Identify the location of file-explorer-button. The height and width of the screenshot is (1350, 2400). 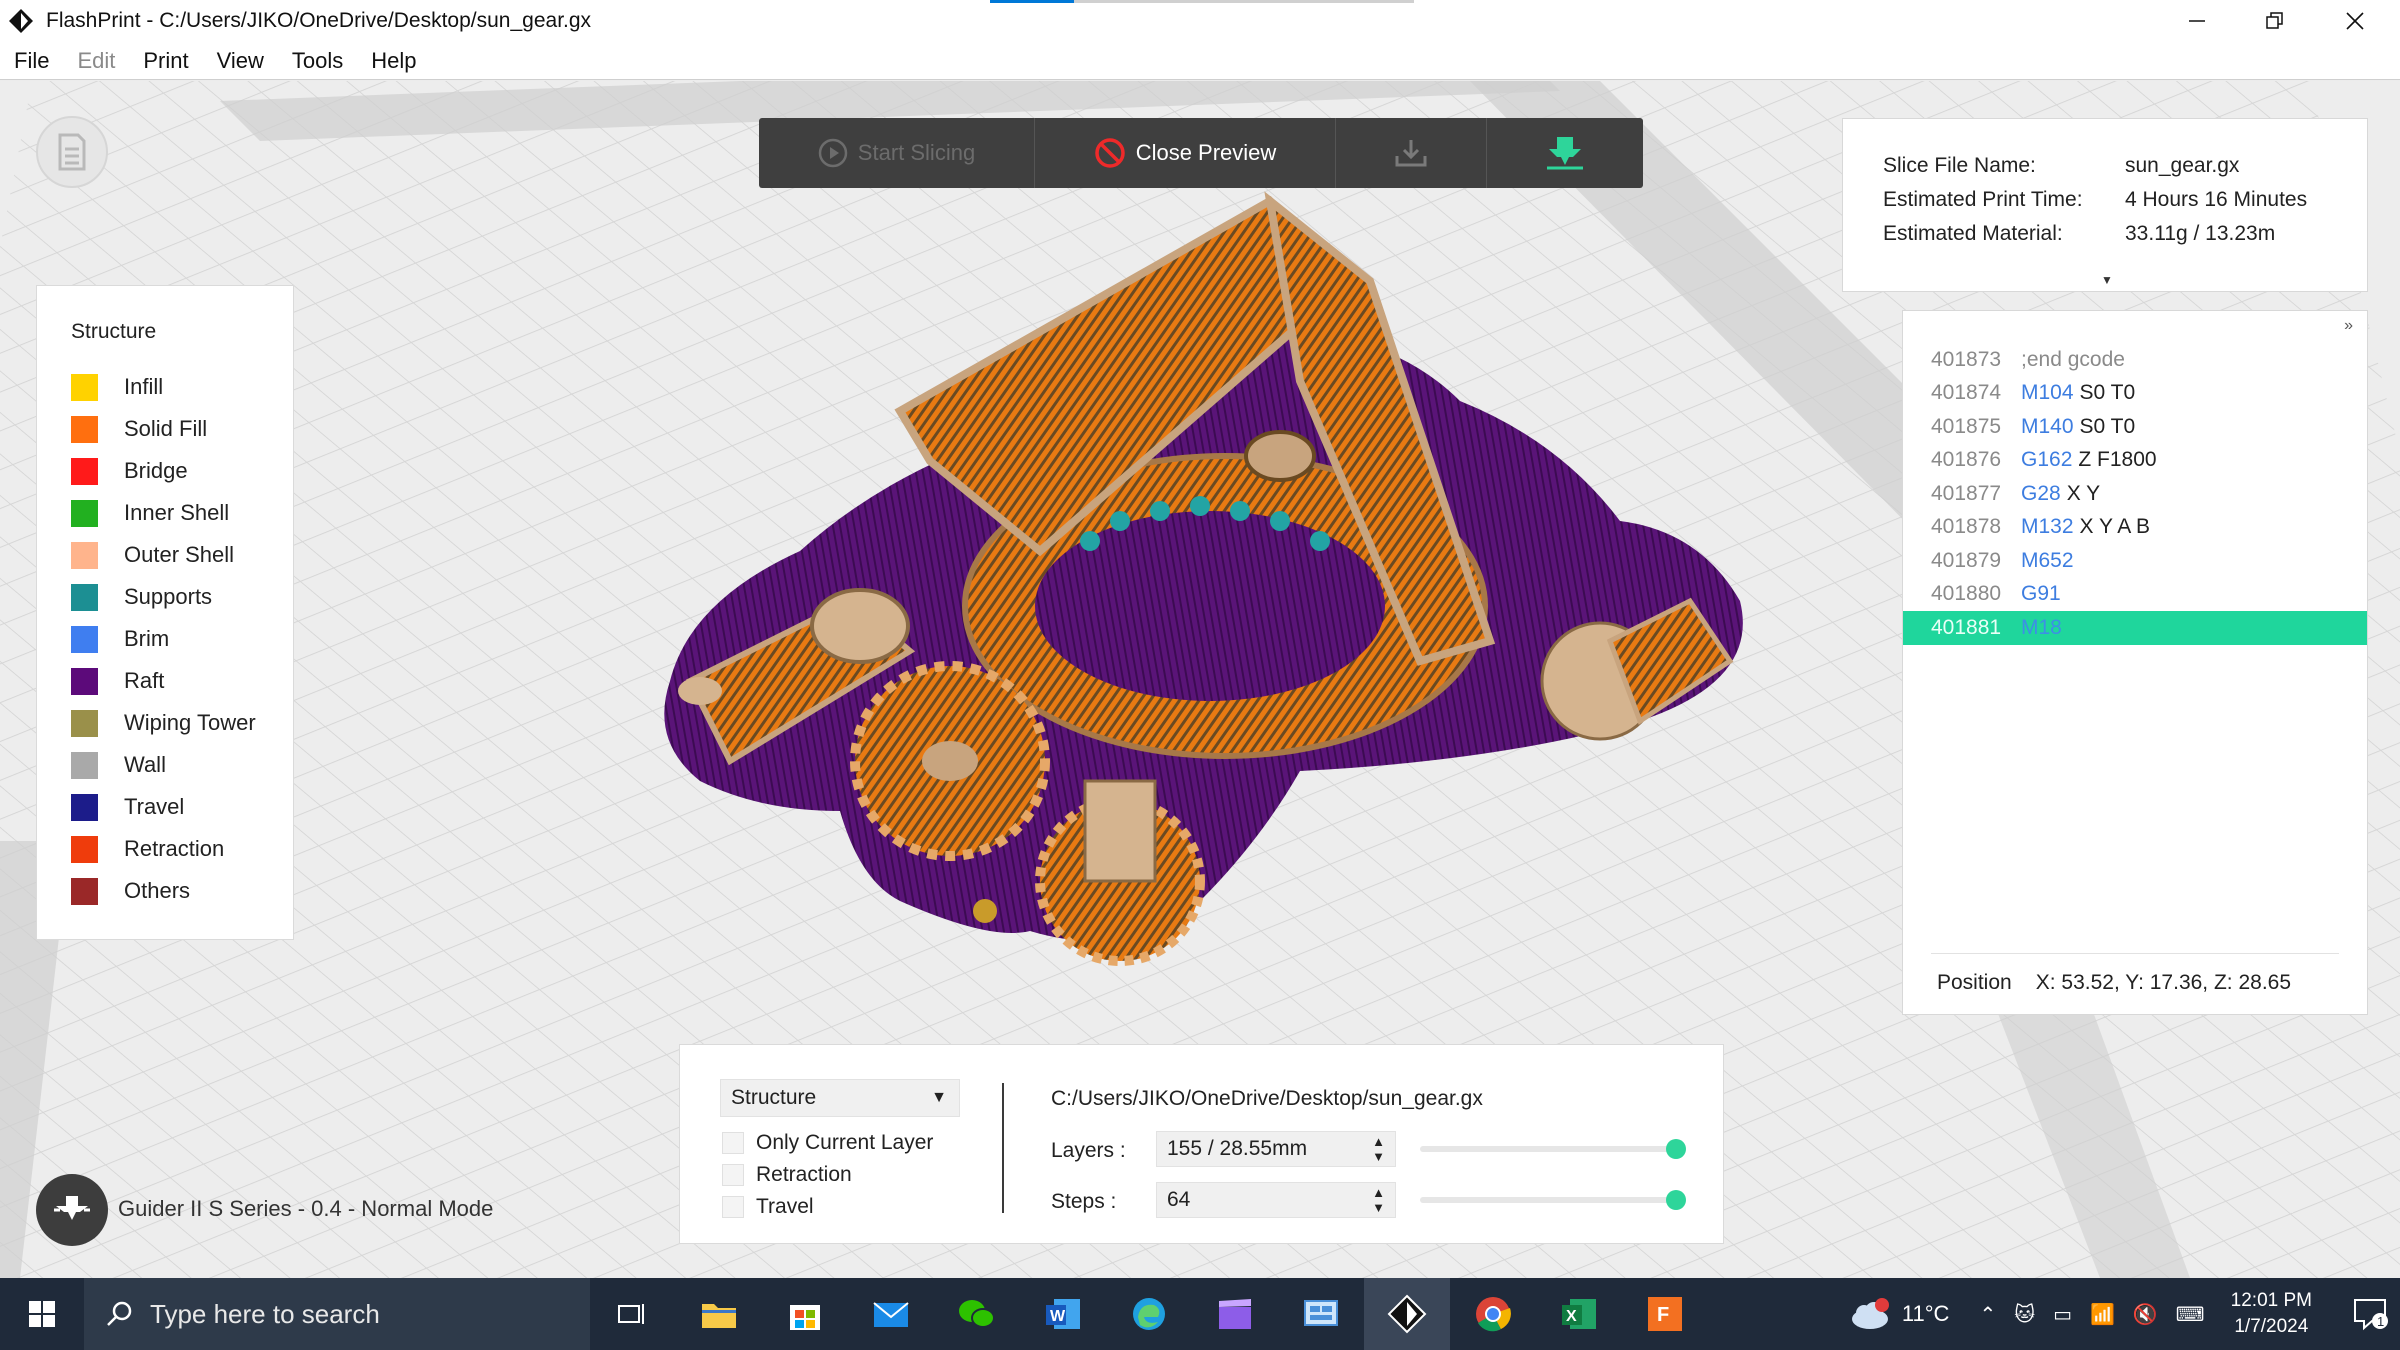
(719, 1314).